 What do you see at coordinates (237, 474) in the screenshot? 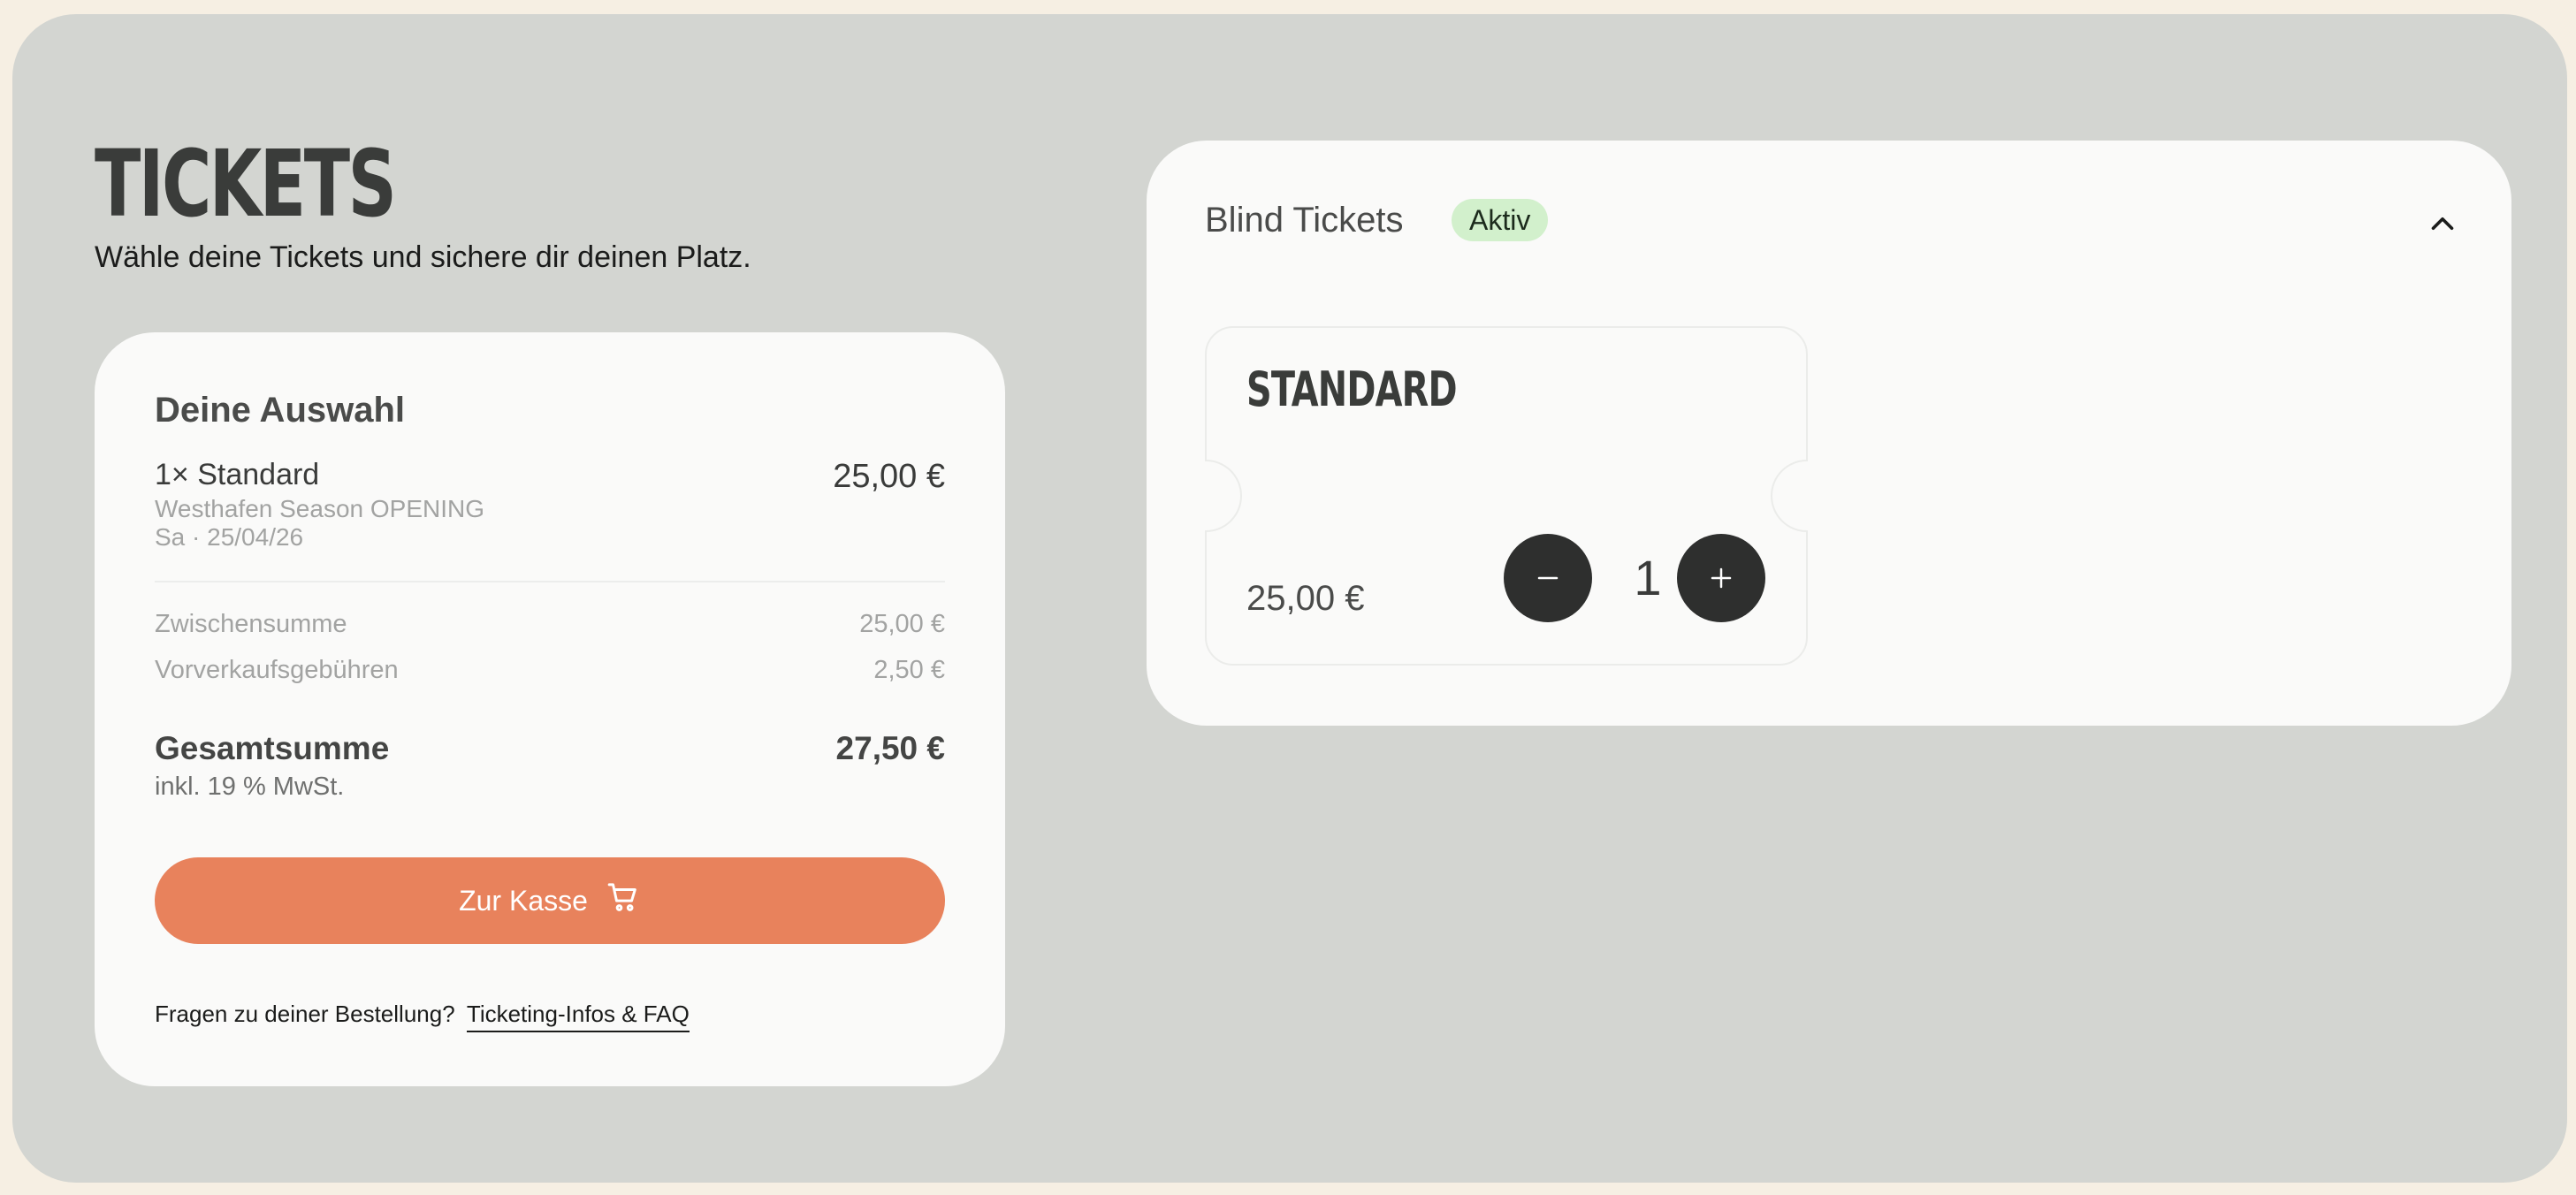
I see `cart-item-name: 1× Standard` at bounding box center [237, 474].